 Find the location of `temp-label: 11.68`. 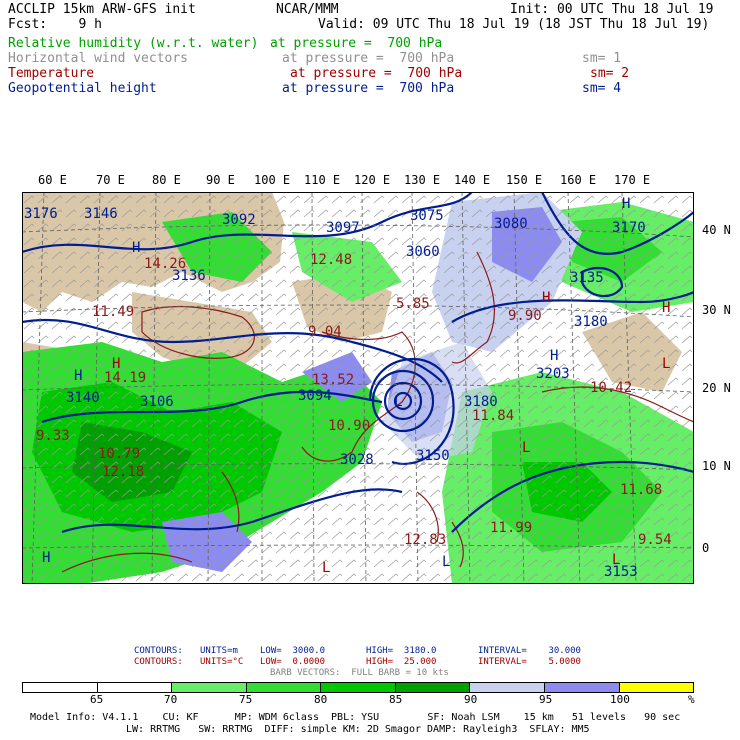

temp-label: 11.68 is located at coordinates (641, 490).